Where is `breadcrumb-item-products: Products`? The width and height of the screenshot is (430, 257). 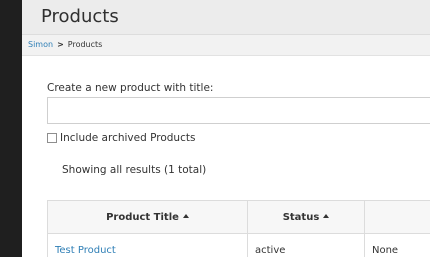
breadcrumb-item-products: Products is located at coordinates (85, 44).